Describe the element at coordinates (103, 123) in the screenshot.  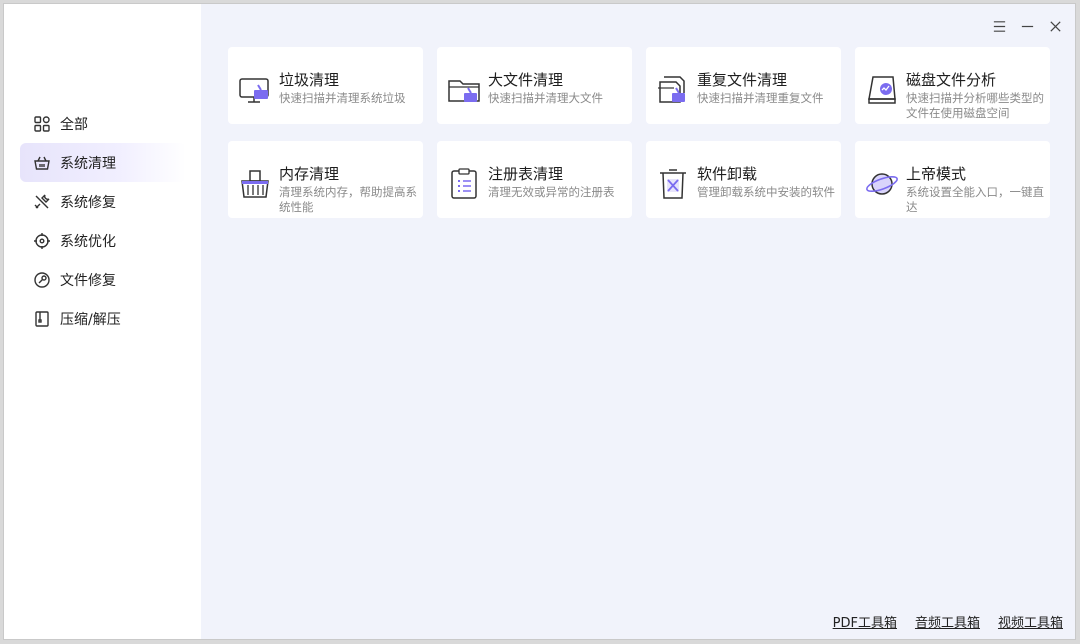
I see `sidebar-item-all: 全部` at that location.